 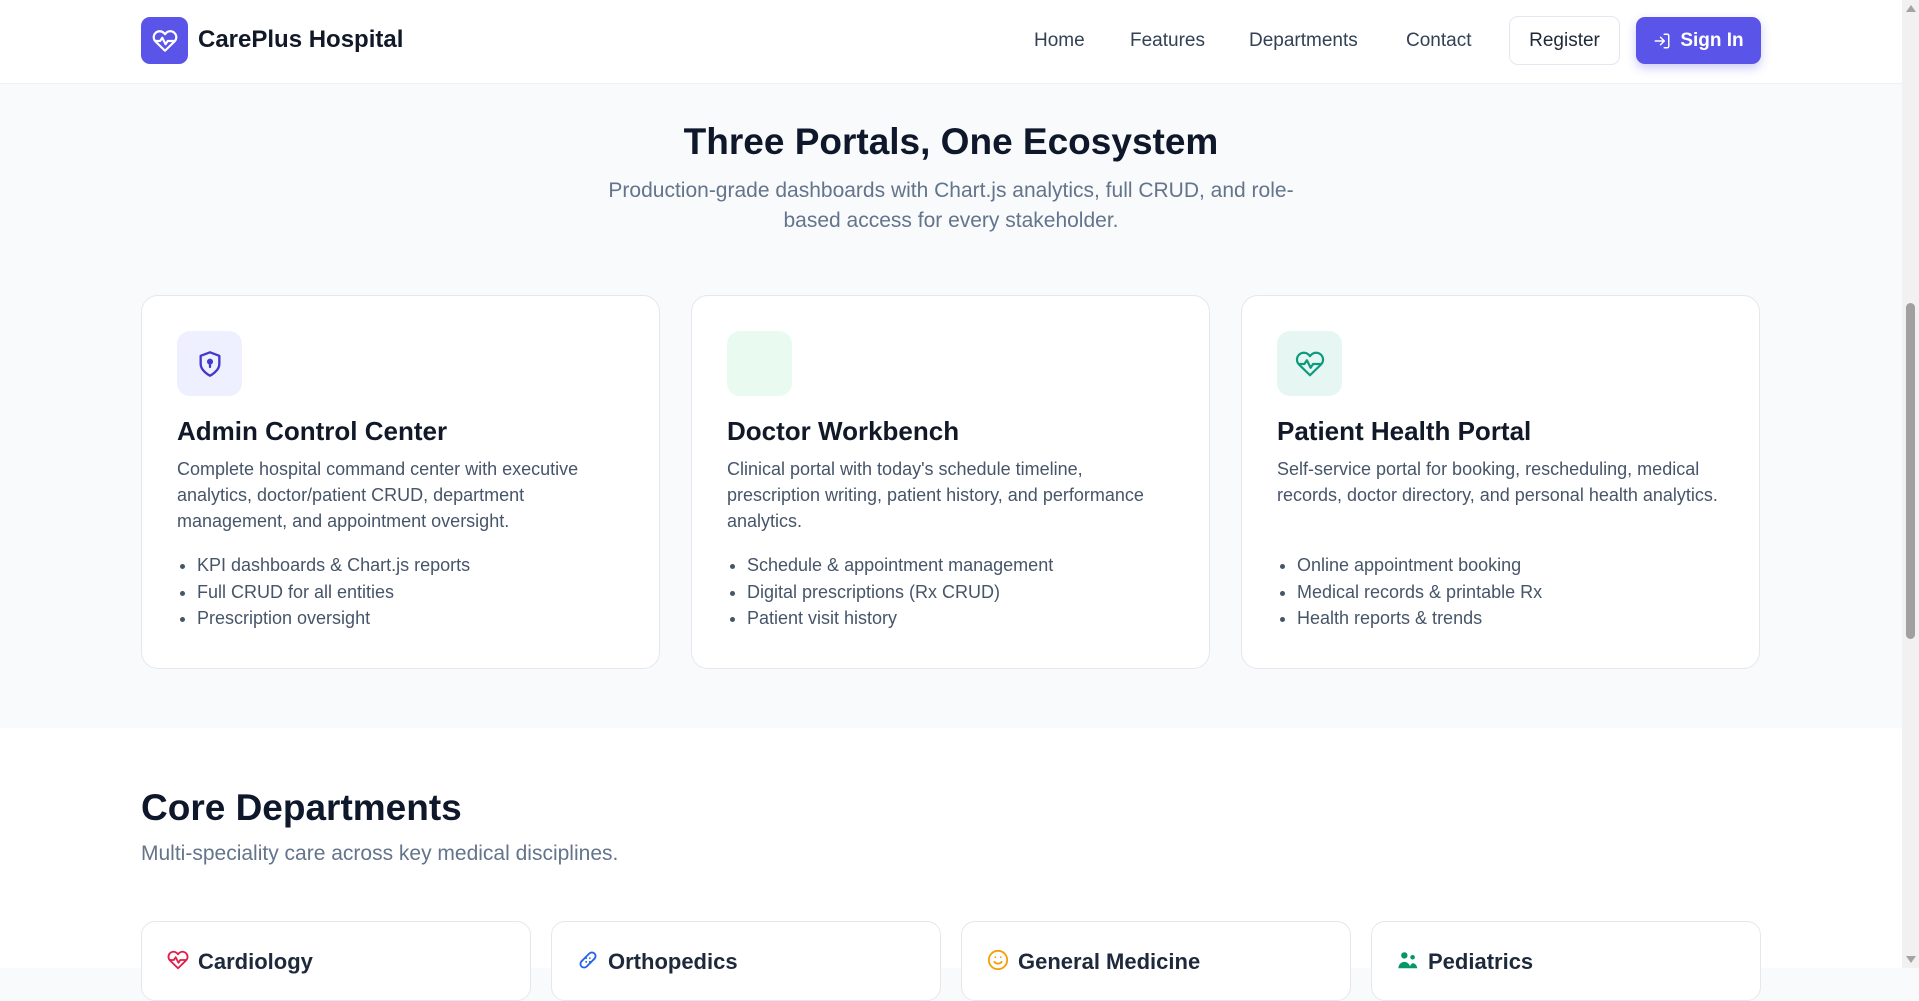 What do you see at coordinates (255, 961) in the screenshot?
I see `department-name: Cardiology` at bounding box center [255, 961].